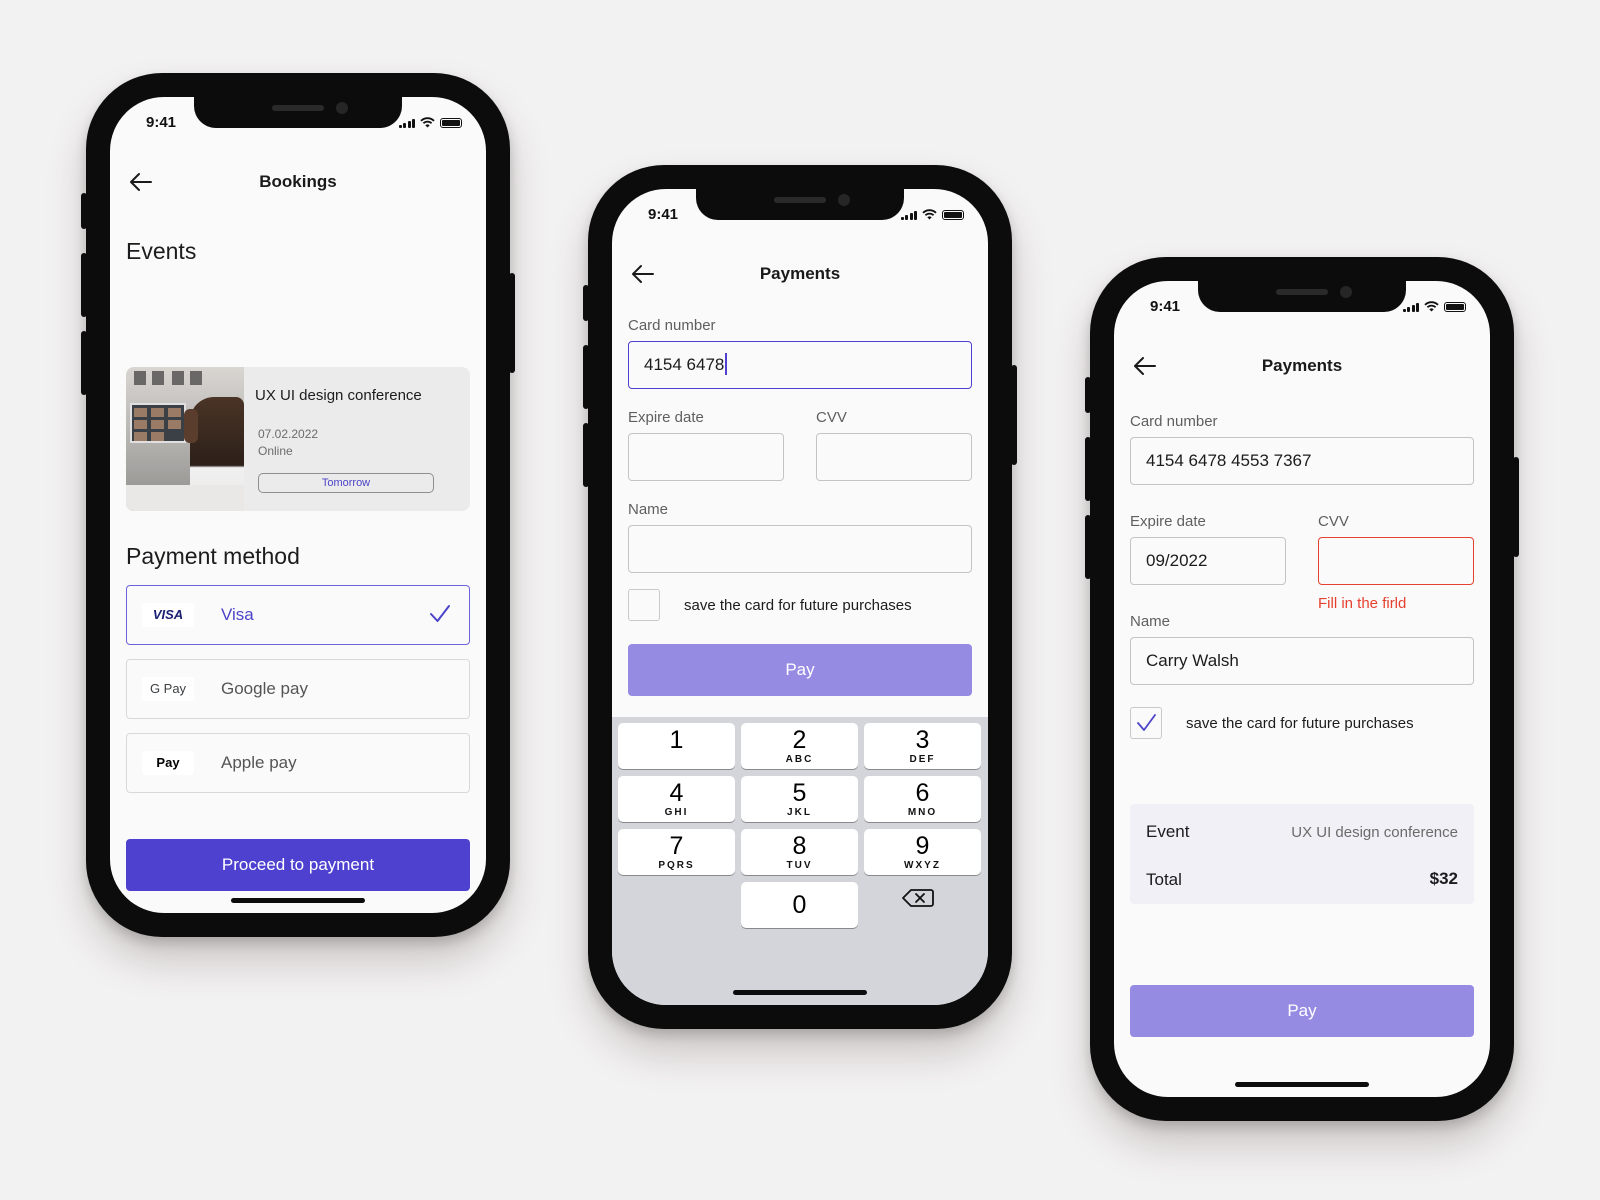  Describe the element at coordinates (799, 740) in the screenshot. I see `key-digit: 2` at that location.